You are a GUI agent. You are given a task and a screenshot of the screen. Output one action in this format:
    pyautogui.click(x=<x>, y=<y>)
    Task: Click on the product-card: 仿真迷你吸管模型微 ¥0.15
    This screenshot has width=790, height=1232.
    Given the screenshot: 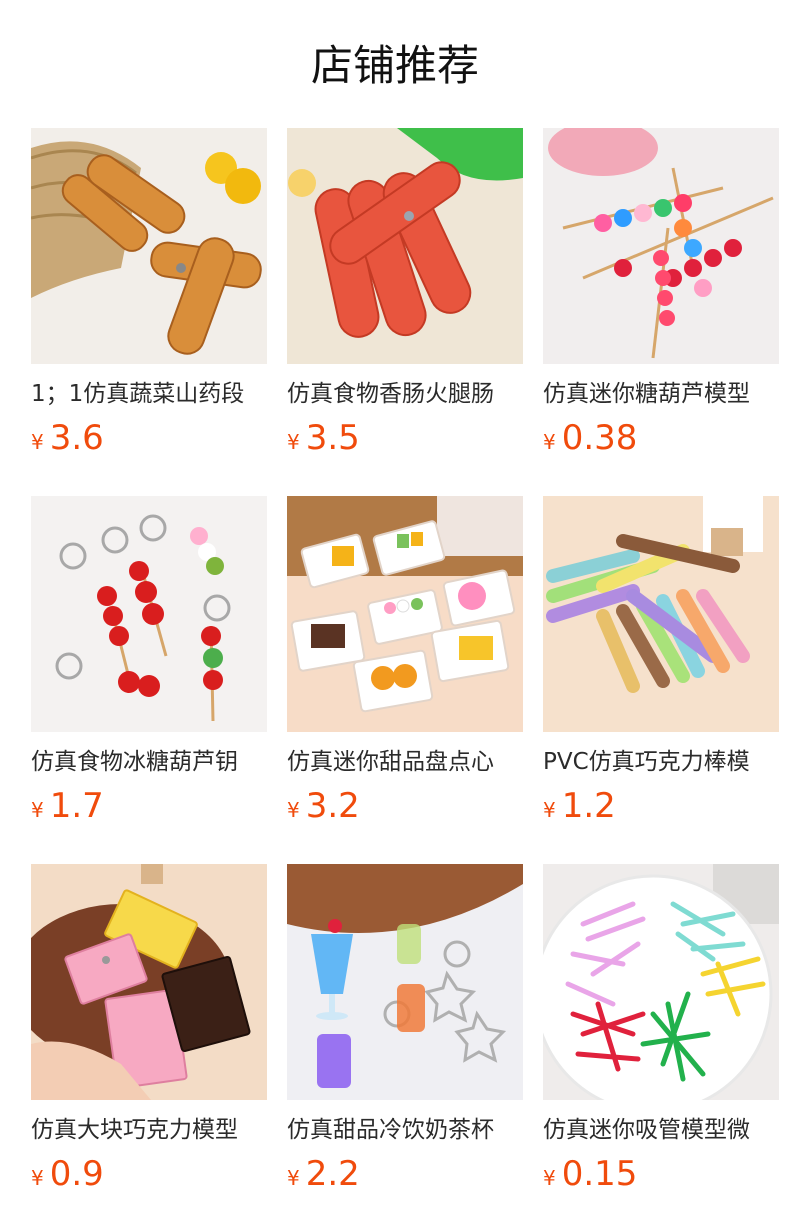 What is the action you would take?
    pyautogui.click(x=661, y=1031)
    